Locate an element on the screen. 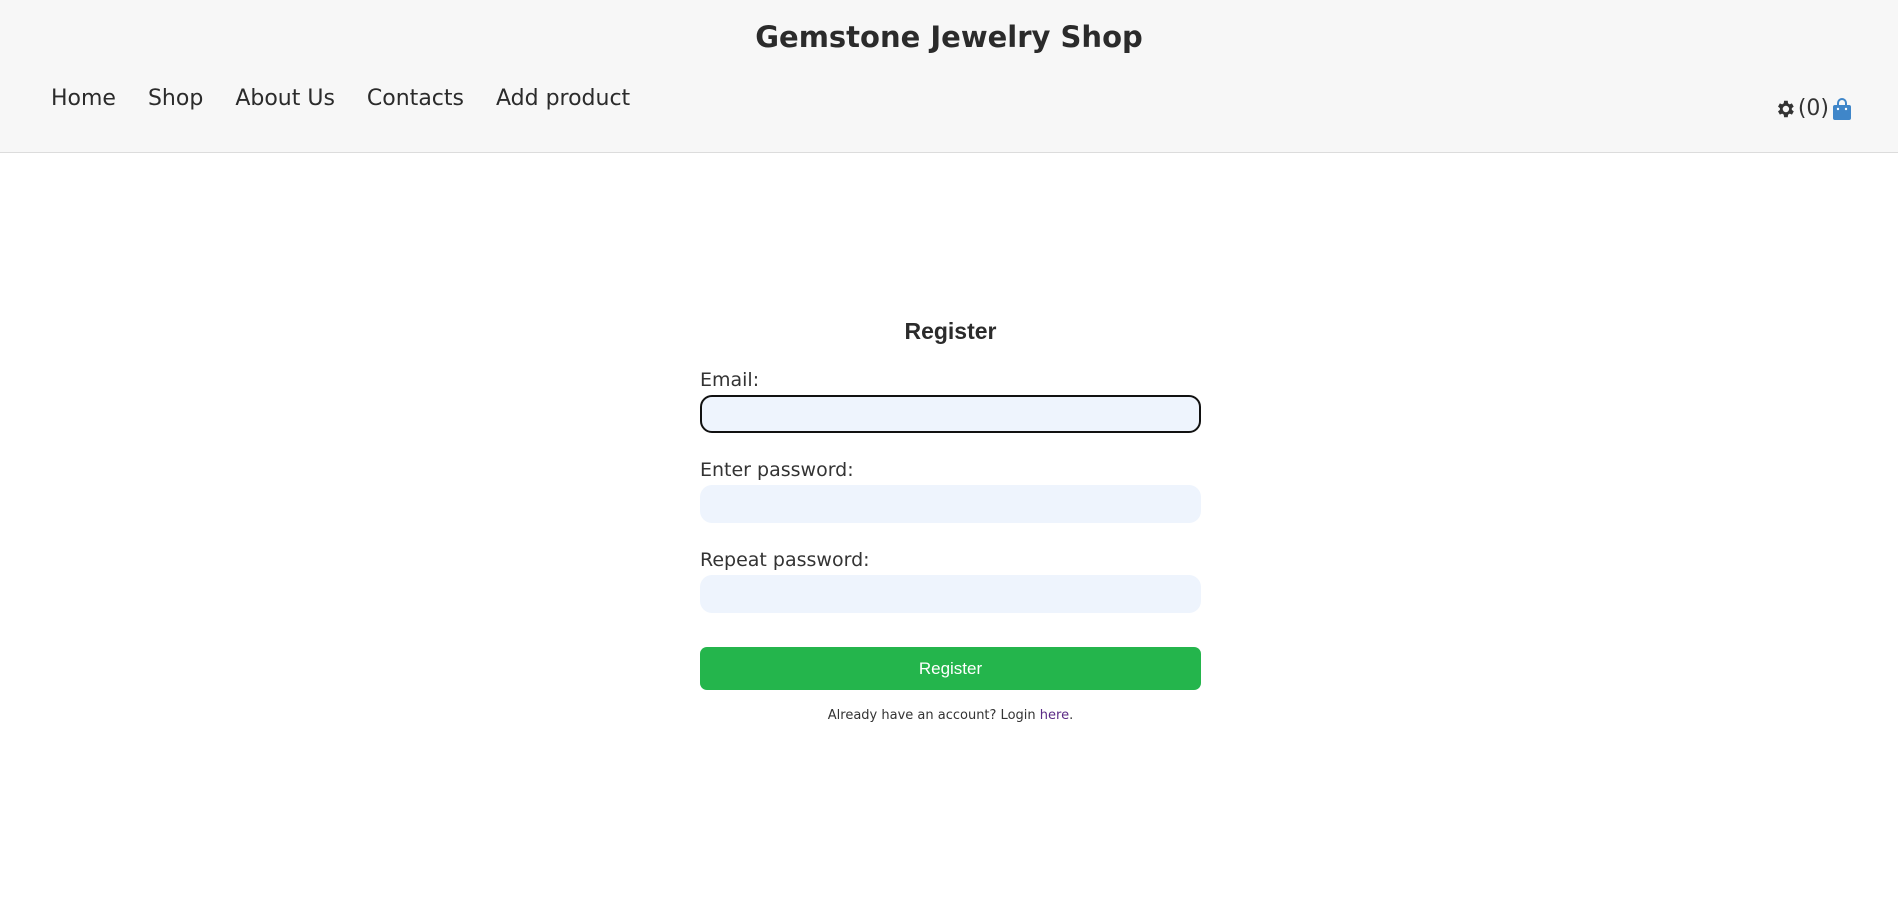 The height and width of the screenshot is (912, 1898). login-suffix: . is located at coordinates (1071, 715).